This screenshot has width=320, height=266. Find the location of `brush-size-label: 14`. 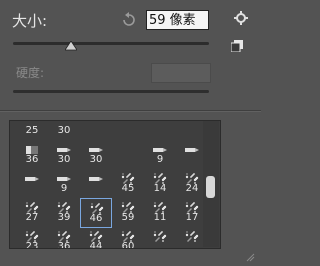

brush-size-label: 14 is located at coordinates (160, 188).